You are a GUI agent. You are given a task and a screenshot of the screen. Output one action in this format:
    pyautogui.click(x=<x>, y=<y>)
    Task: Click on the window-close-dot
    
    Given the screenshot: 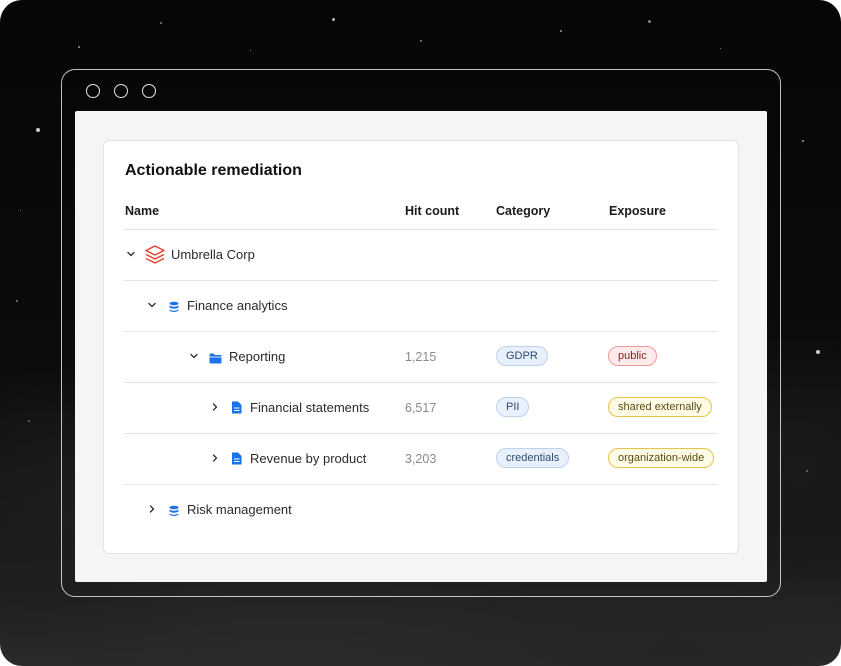 What is the action you would take?
    pyautogui.click(x=93, y=91)
    